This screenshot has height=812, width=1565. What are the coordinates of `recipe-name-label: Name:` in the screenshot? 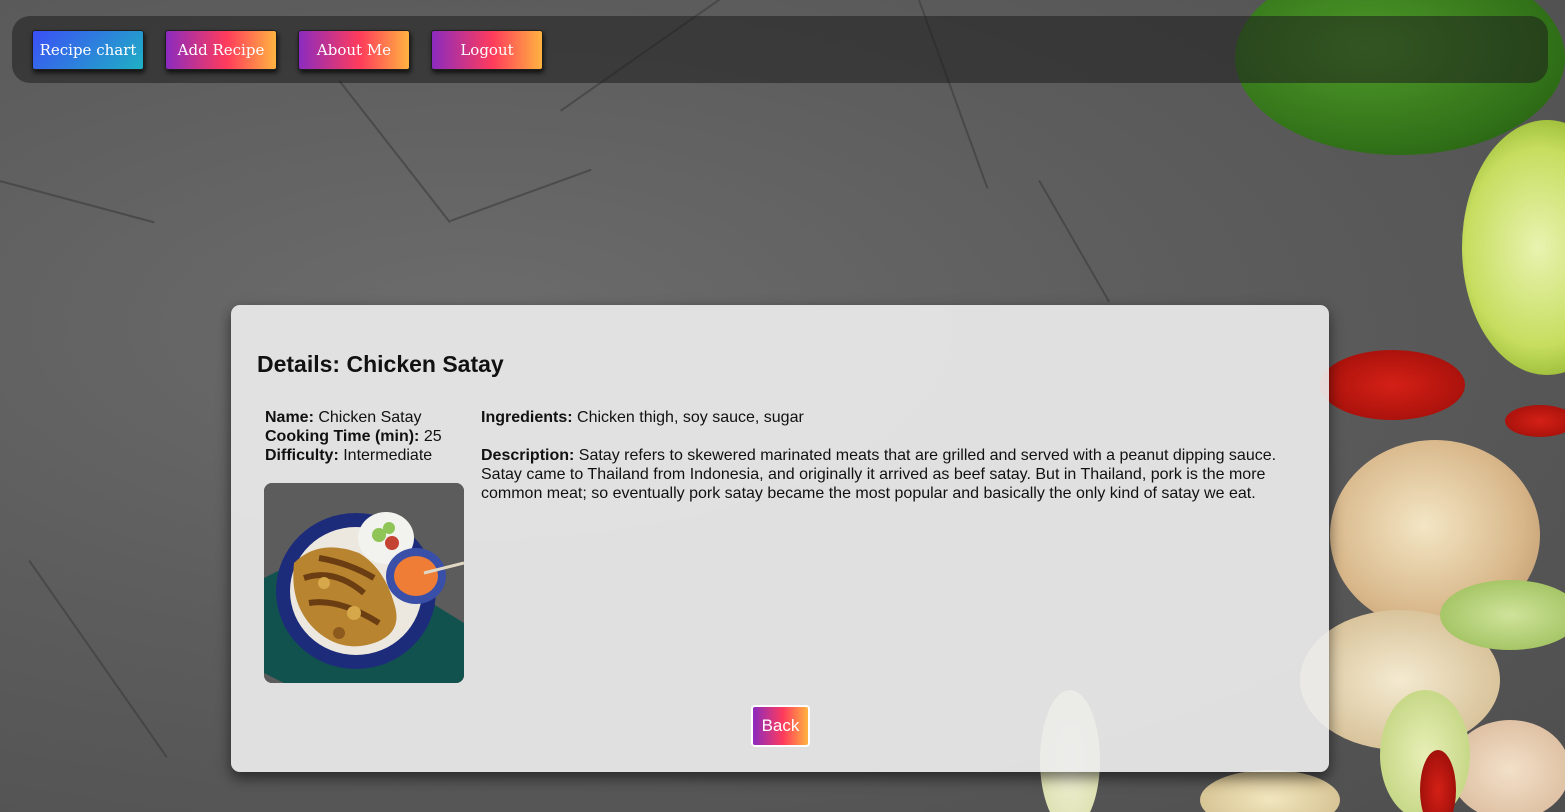 It's located at (289, 417).